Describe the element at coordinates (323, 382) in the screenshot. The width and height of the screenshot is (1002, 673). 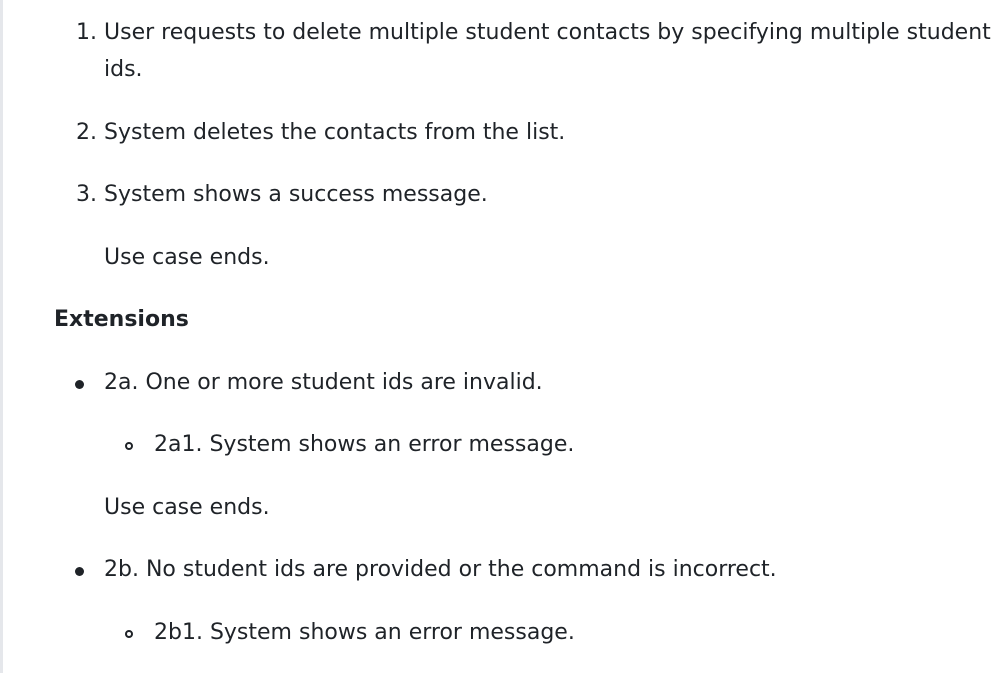
I see `extension-text: 2a. One or more student ids are invalid.` at that location.